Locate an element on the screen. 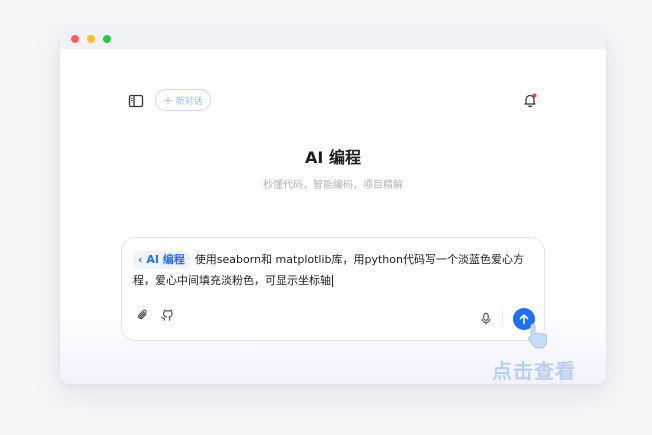  minimize-window-button is located at coordinates (91, 39).